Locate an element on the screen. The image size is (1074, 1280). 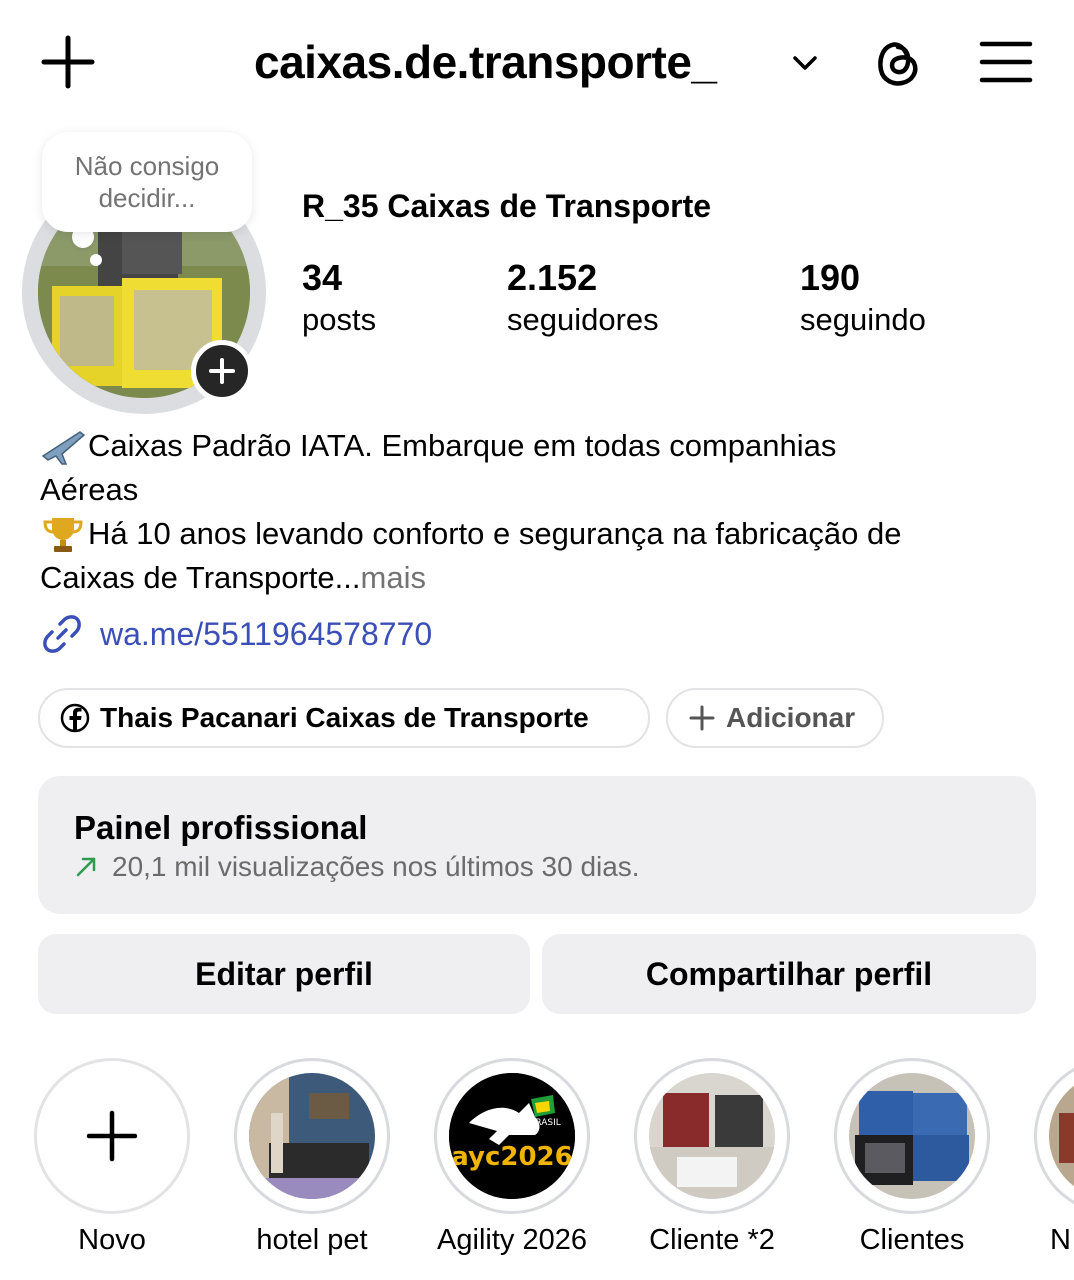
edit-profile-button: Editar perfil is located at coordinates (284, 974).